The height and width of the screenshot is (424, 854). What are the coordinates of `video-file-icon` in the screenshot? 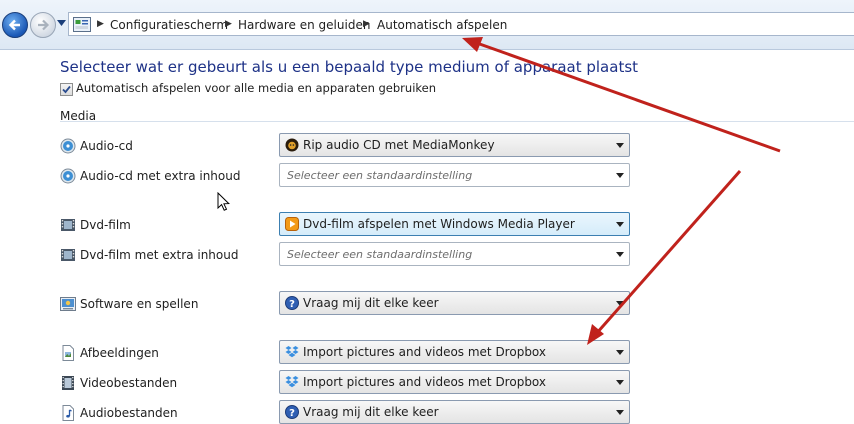 It's located at (68, 383).